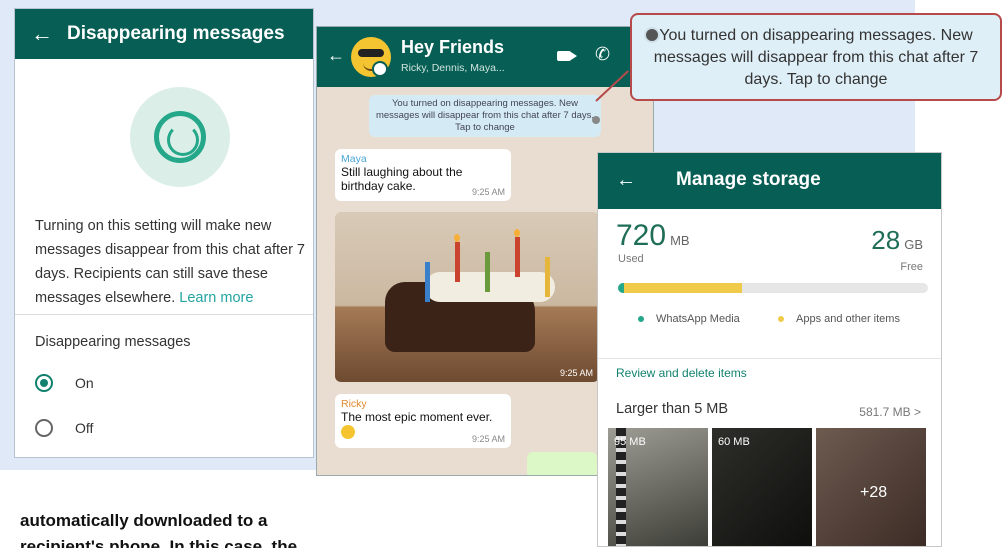 The image size is (1005, 548). I want to click on laughing-emoji-icon, so click(348, 431).